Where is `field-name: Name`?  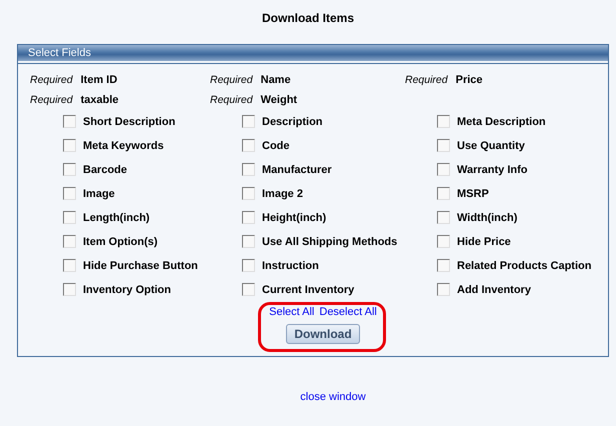 field-name: Name is located at coordinates (275, 80).